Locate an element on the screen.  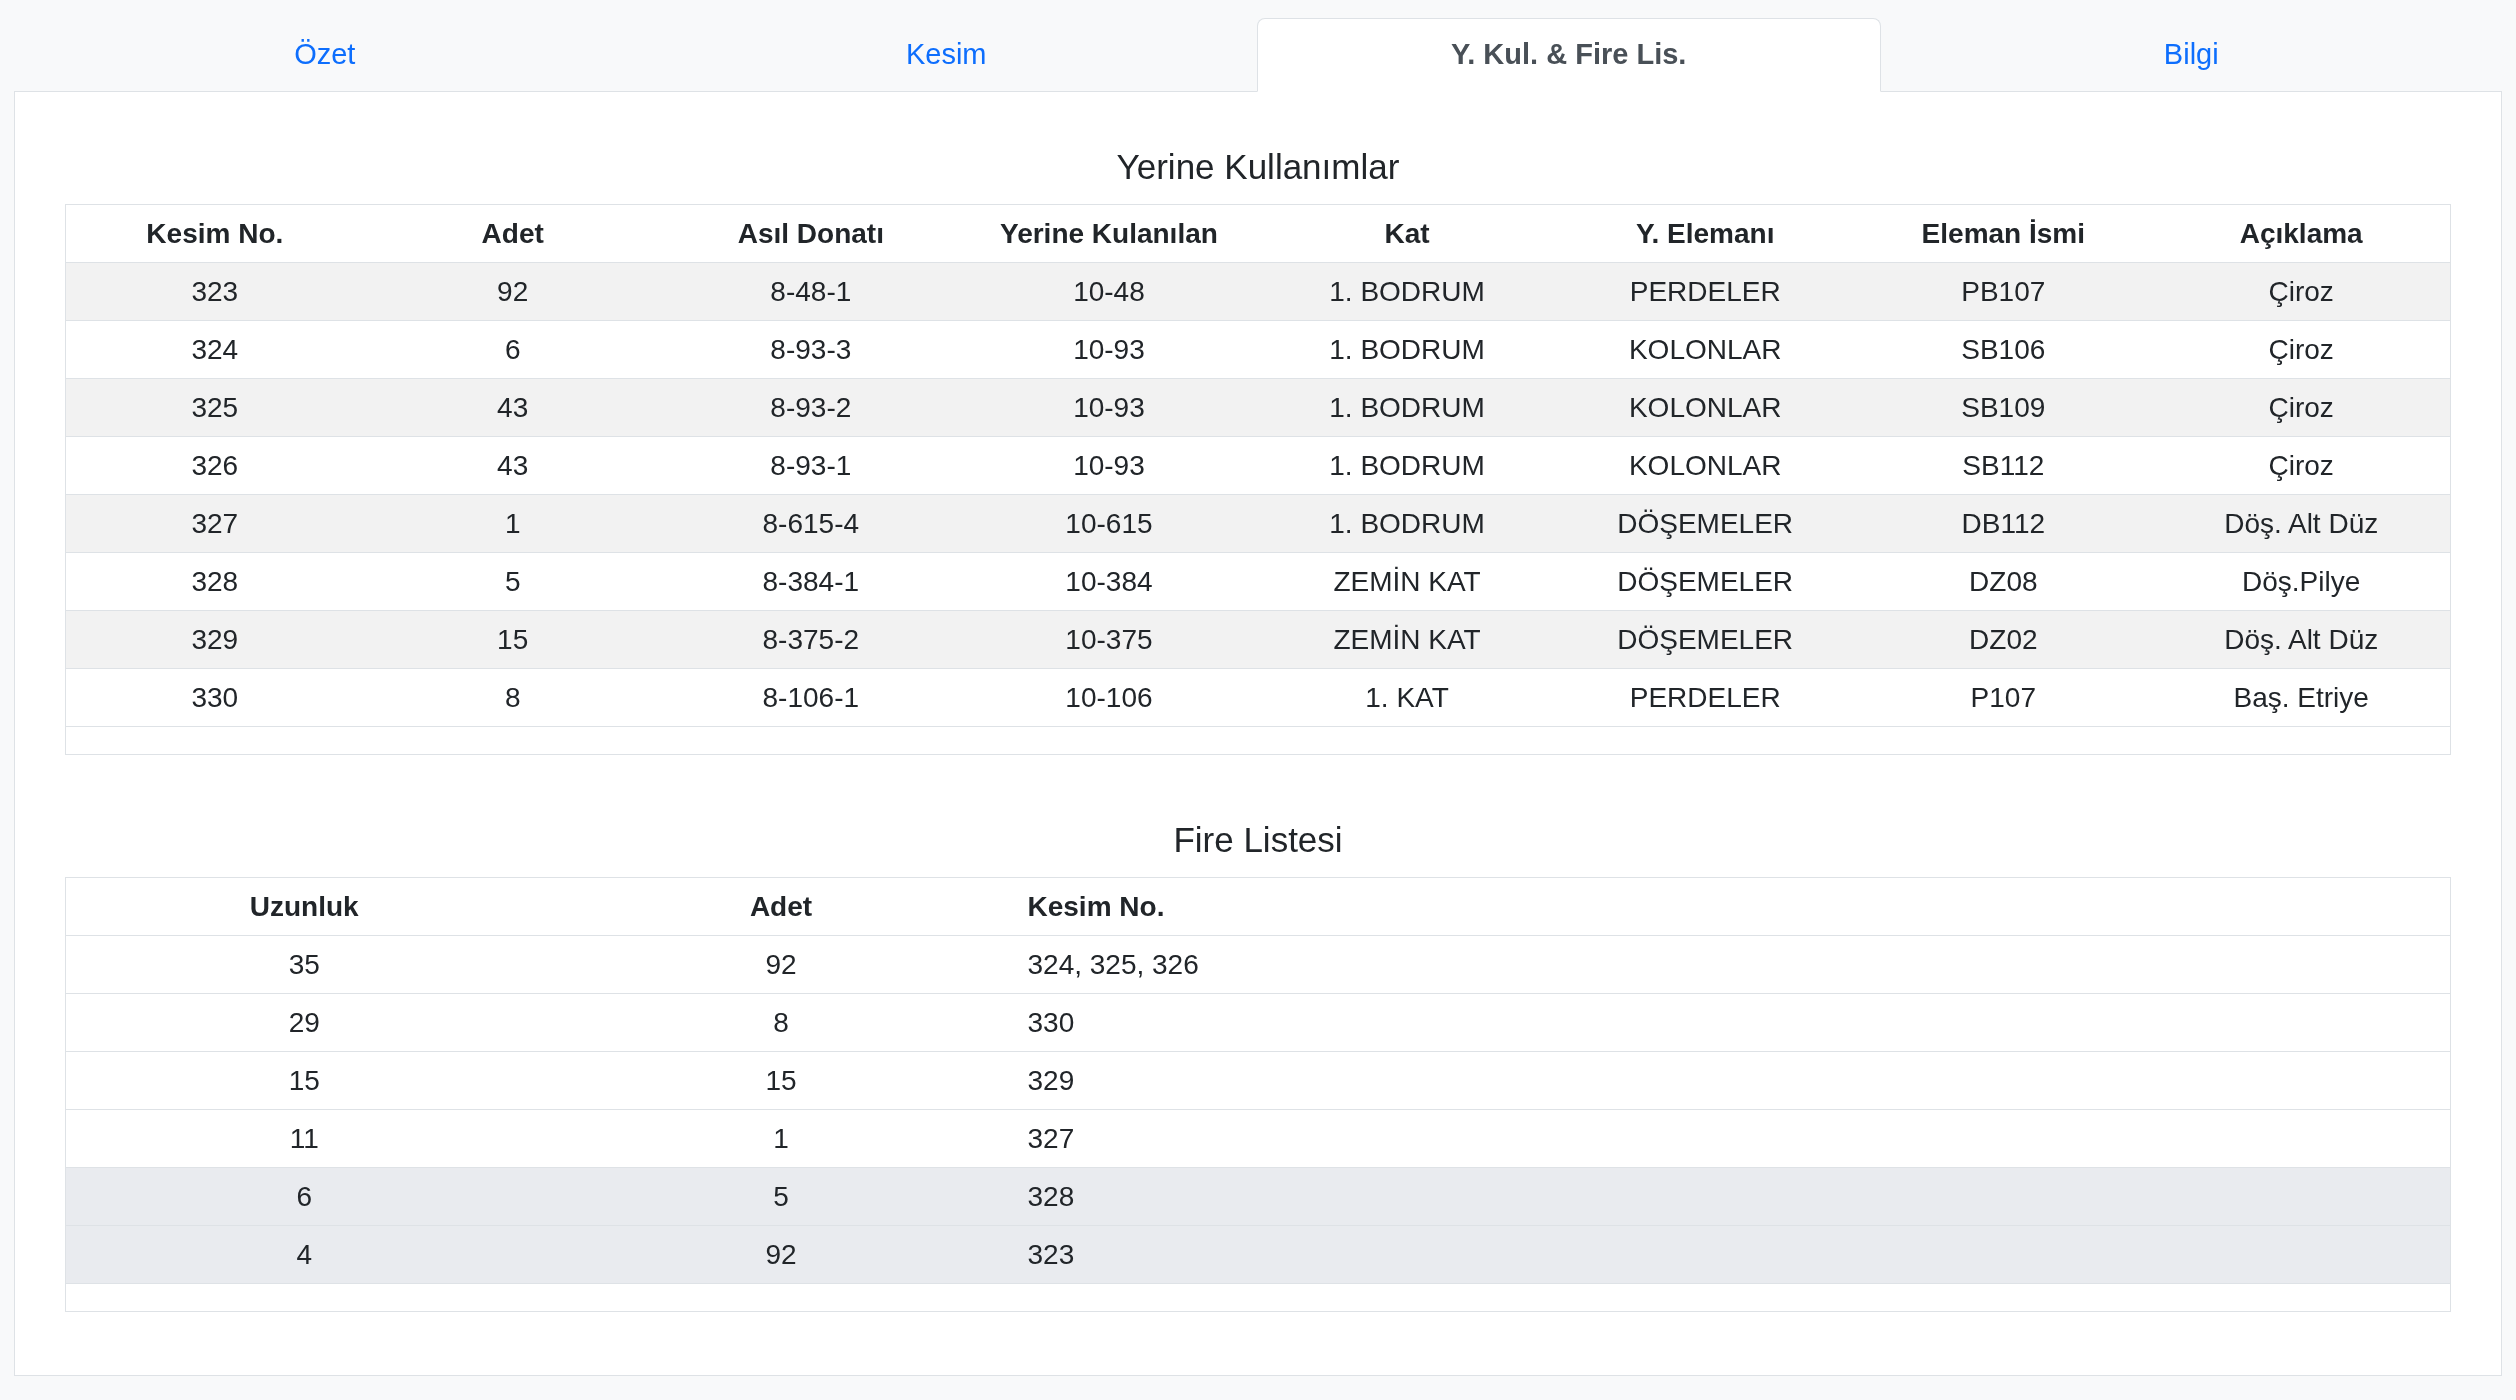
table-row: 35 92 324, 325, 326 is located at coordinates (1258, 964).